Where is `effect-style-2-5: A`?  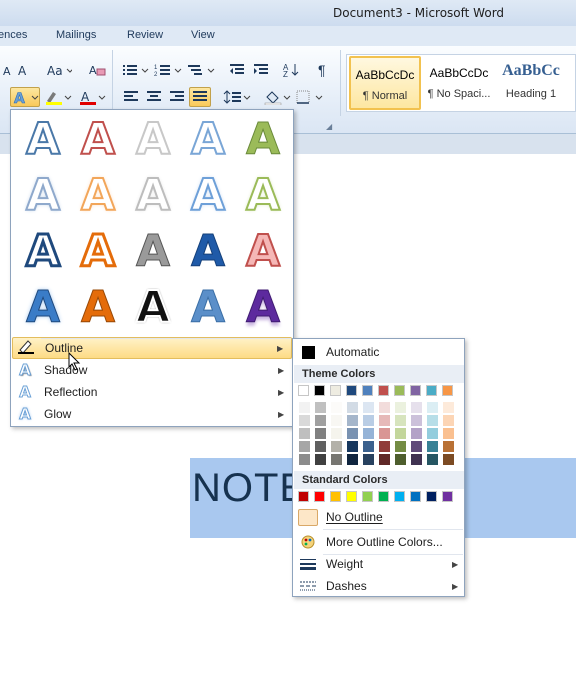 effect-style-2-5: A is located at coordinates (263, 196).